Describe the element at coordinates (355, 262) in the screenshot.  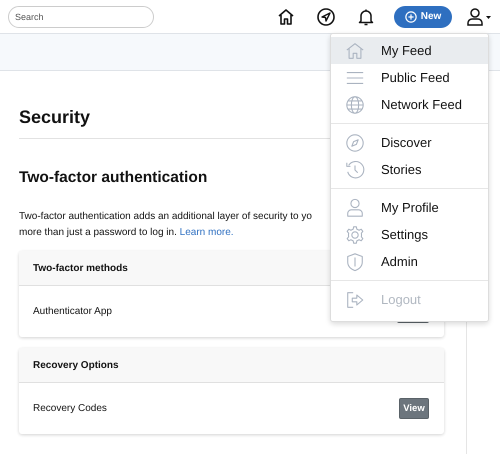
I see `shield-icon` at that location.